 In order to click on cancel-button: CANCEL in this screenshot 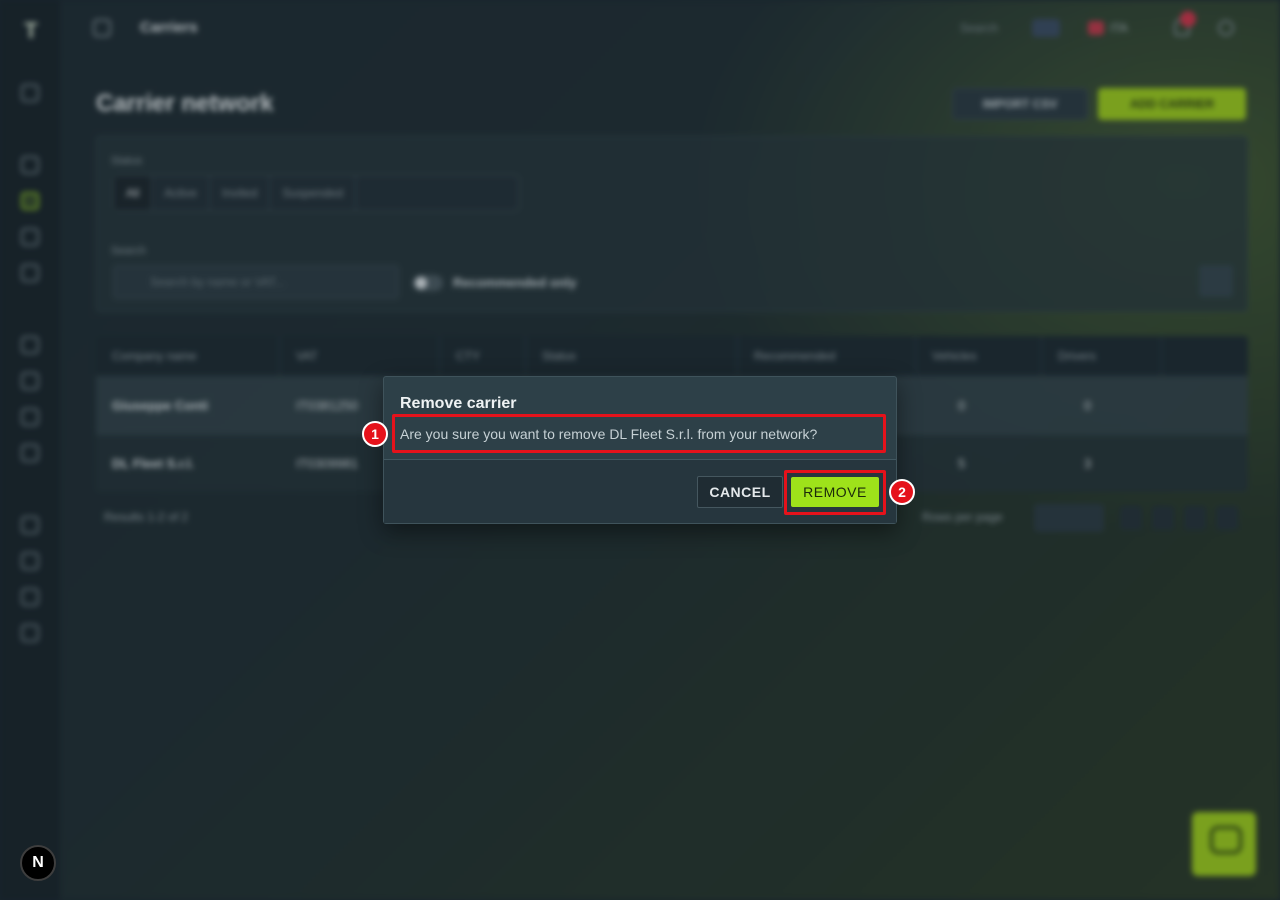, I will do `click(740, 492)`.